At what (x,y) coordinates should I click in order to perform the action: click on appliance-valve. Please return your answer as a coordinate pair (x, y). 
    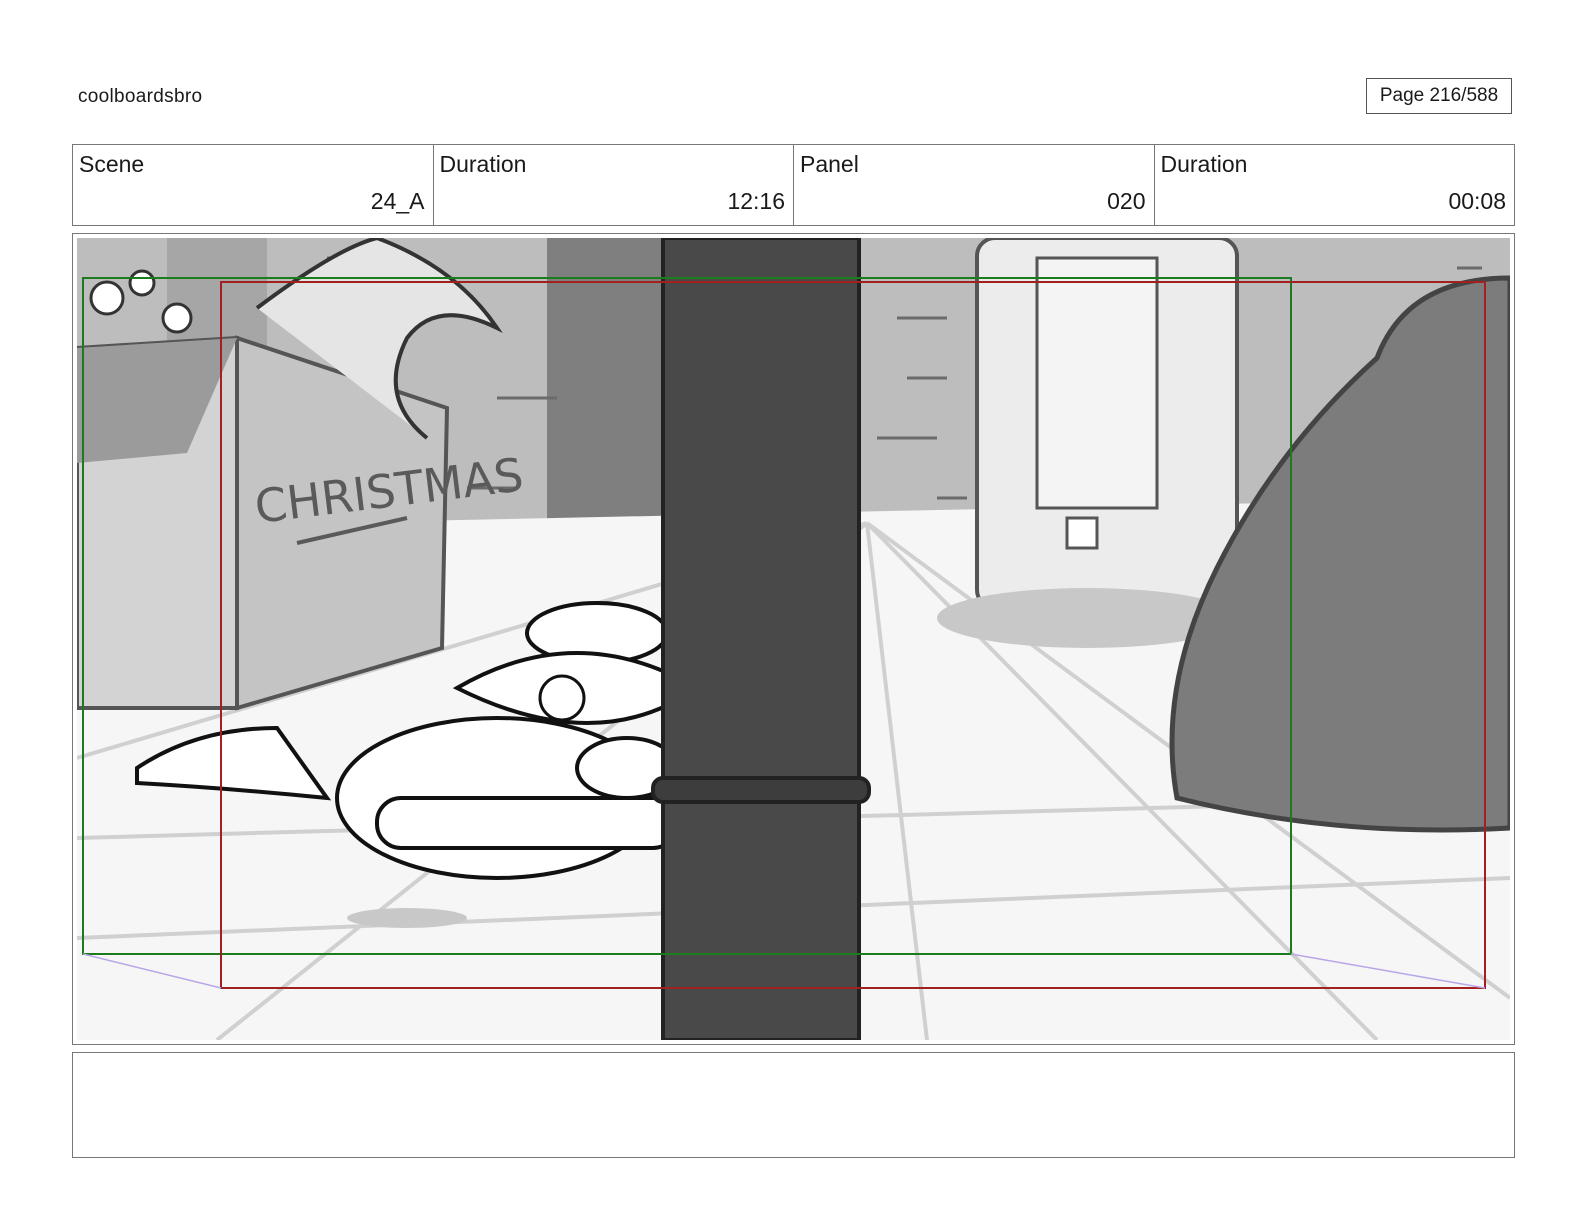
    Looking at the image, I should click on (1082, 533).